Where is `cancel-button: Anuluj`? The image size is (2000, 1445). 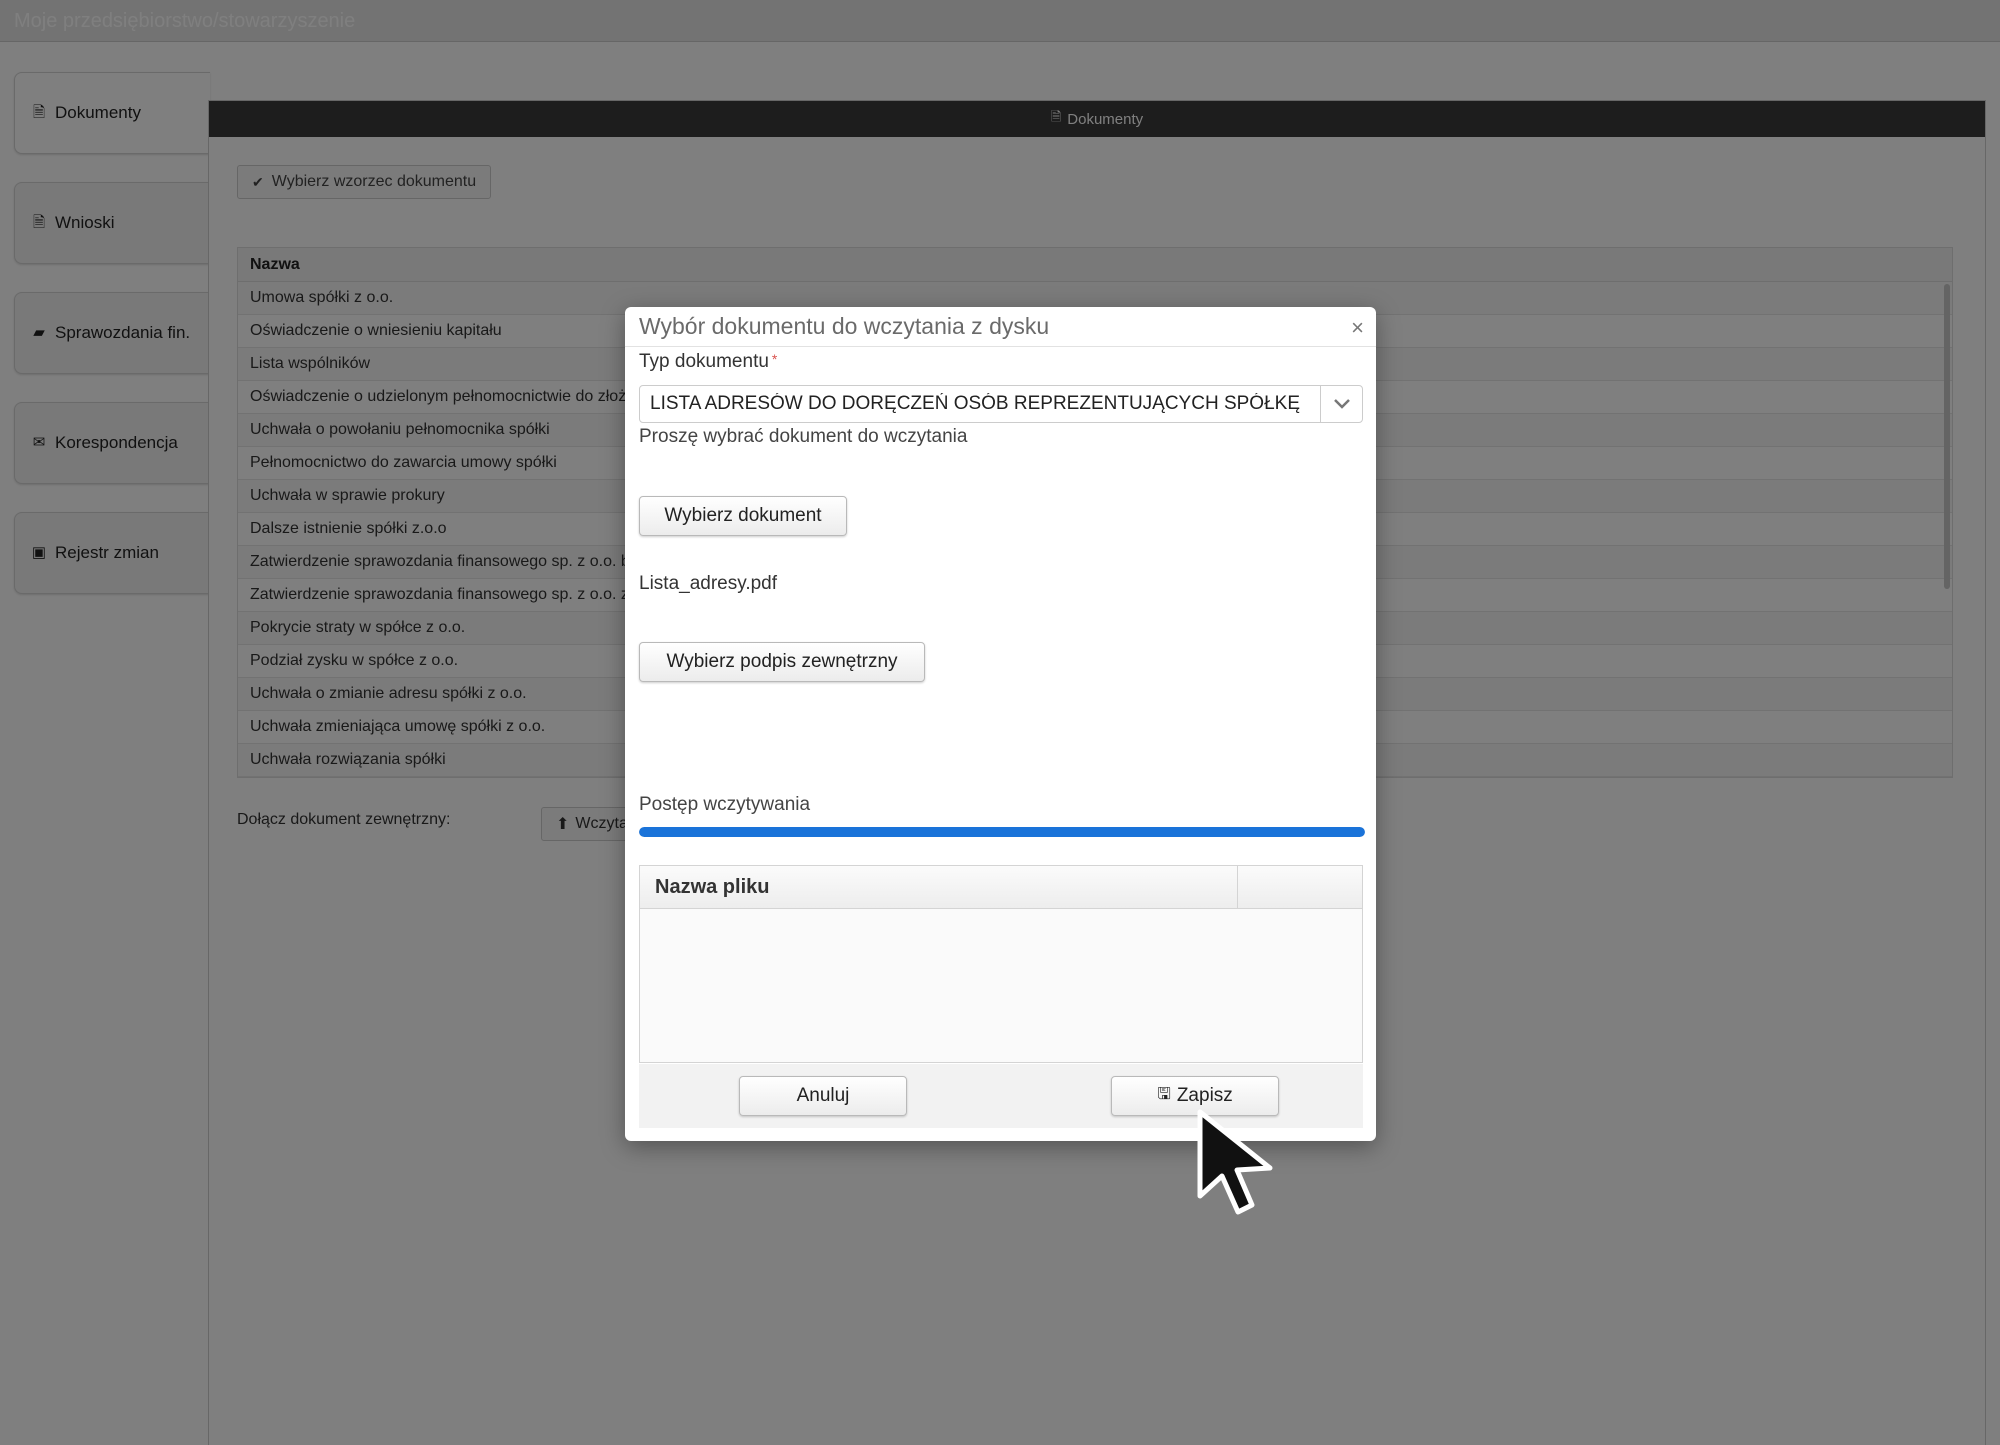 cancel-button: Anuluj is located at coordinates (823, 1096).